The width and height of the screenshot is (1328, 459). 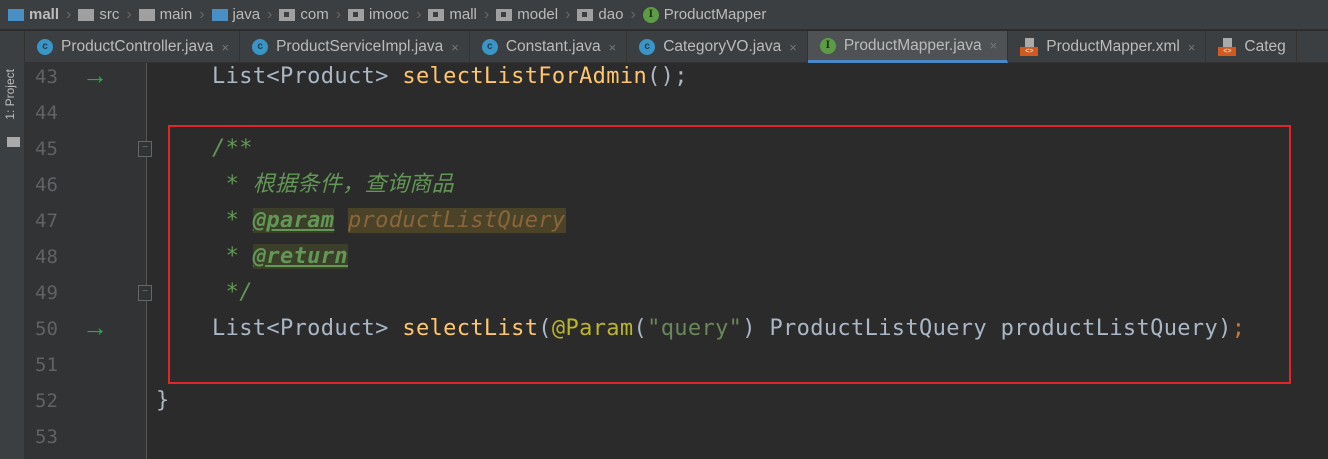 I want to click on crumb-label: model, so click(x=538, y=14).